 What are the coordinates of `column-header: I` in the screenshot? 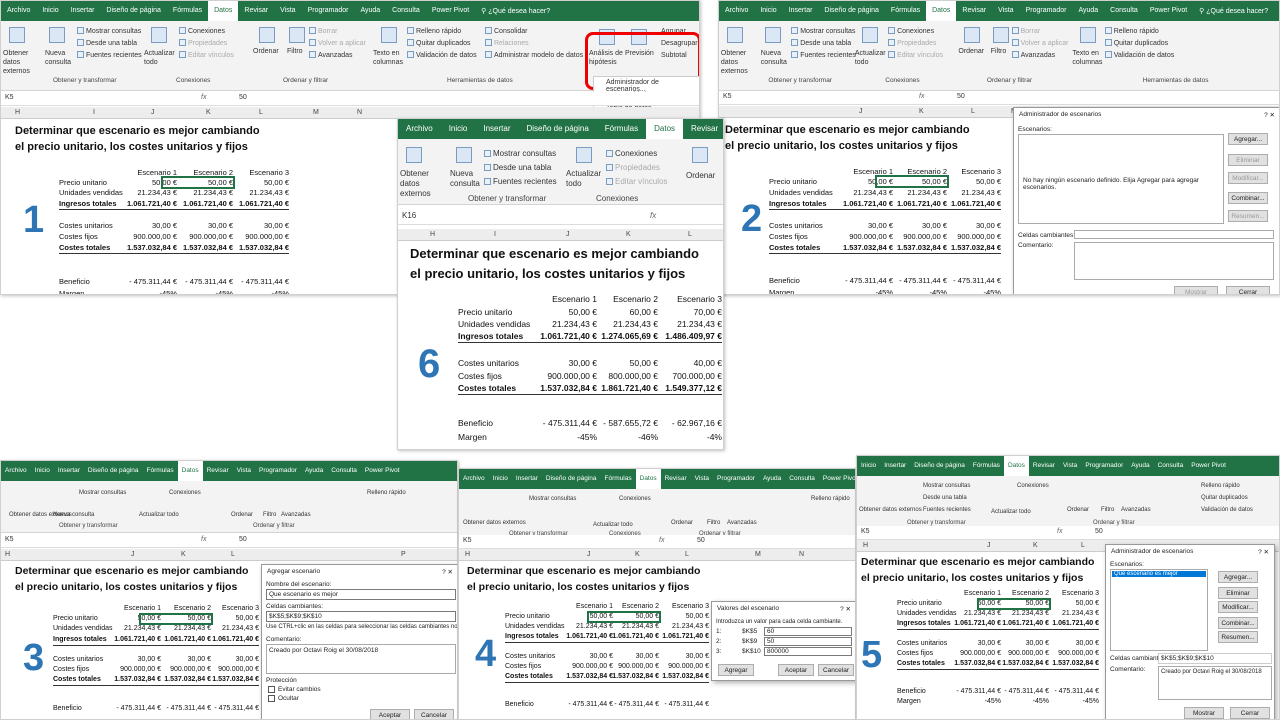 It's located at (94, 112).